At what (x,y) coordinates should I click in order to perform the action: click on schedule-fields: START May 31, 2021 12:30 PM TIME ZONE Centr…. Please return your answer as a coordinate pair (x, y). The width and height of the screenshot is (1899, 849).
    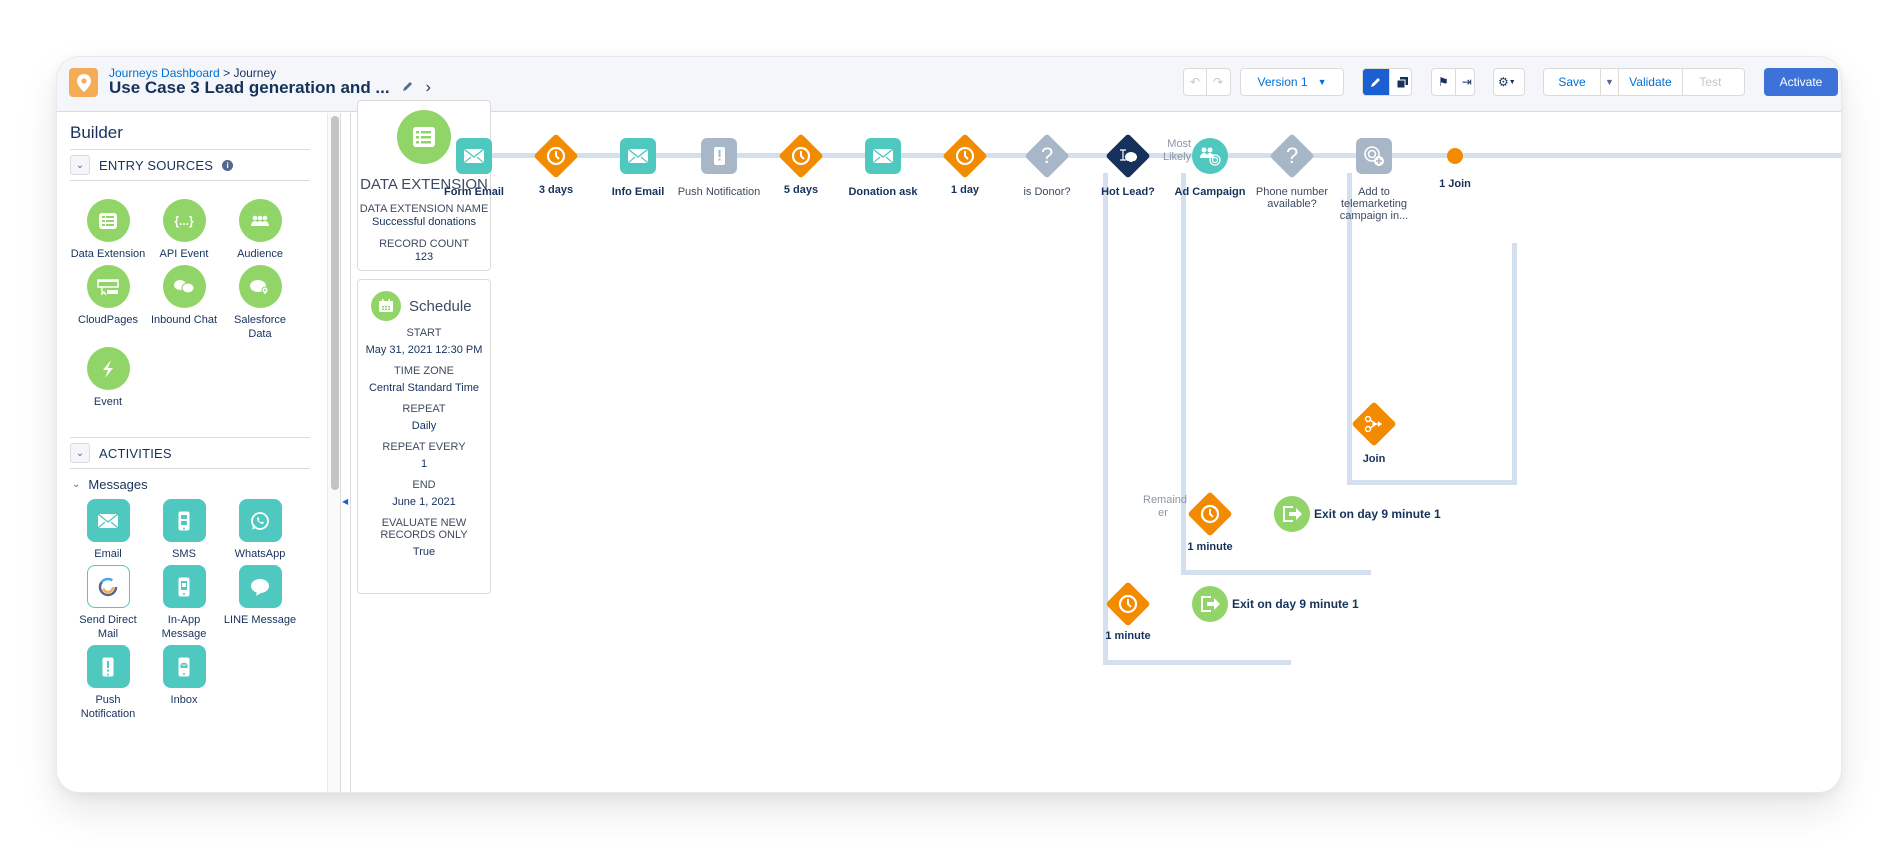
    Looking at the image, I should click on (424, 442).